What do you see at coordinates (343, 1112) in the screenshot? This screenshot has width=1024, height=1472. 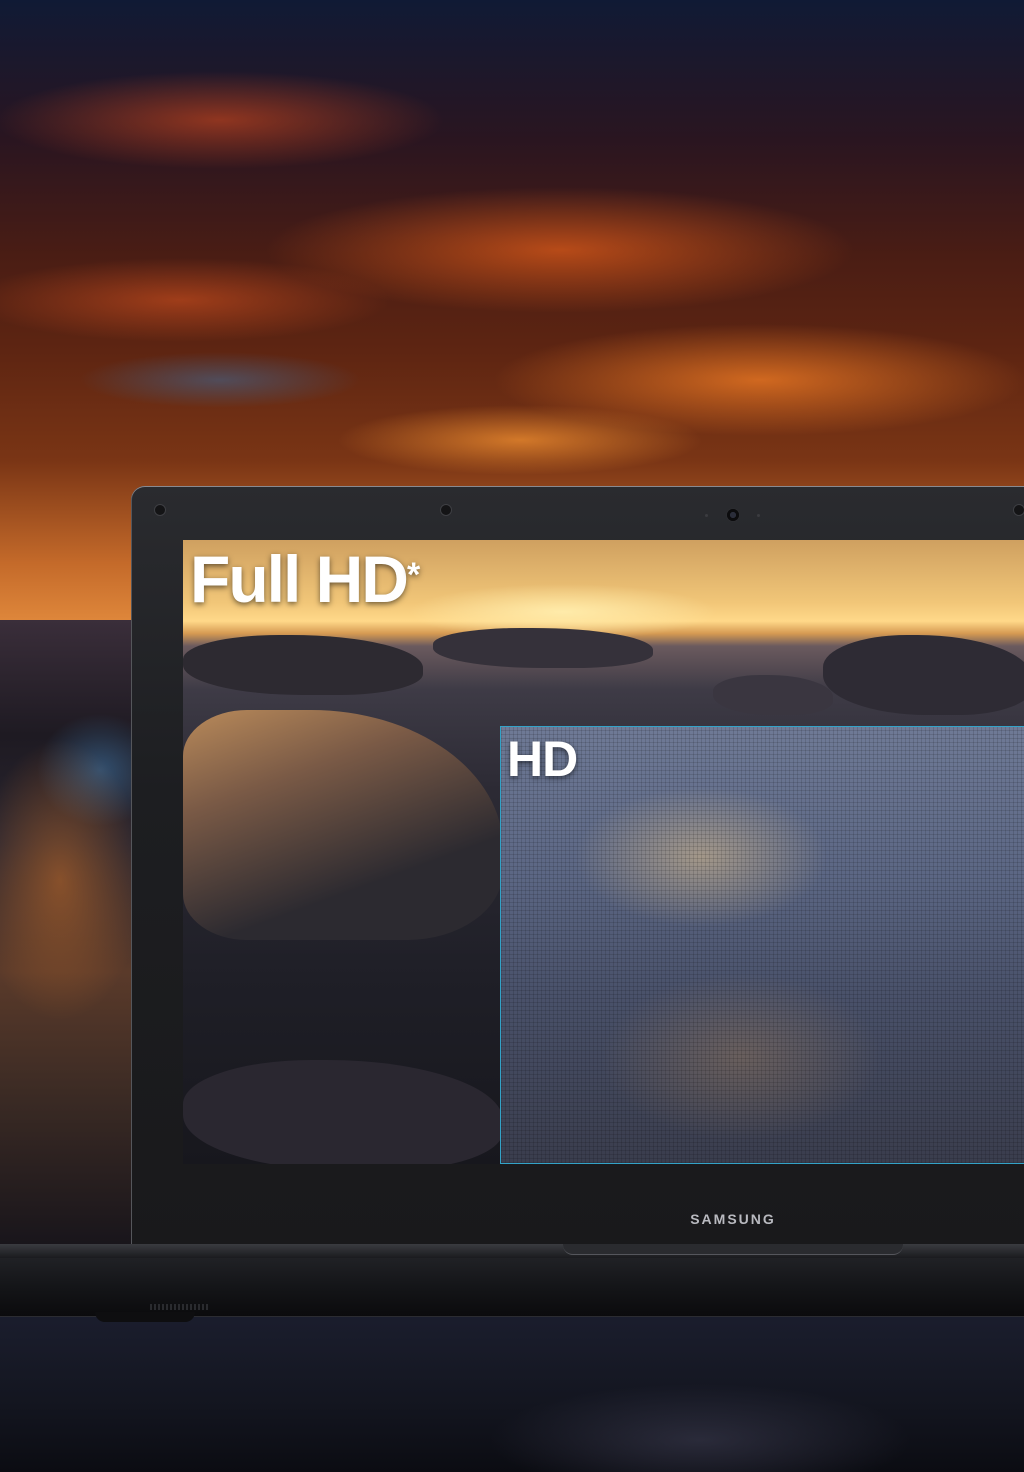 I see `rock-foreground` at bounding box center [343, 1112].